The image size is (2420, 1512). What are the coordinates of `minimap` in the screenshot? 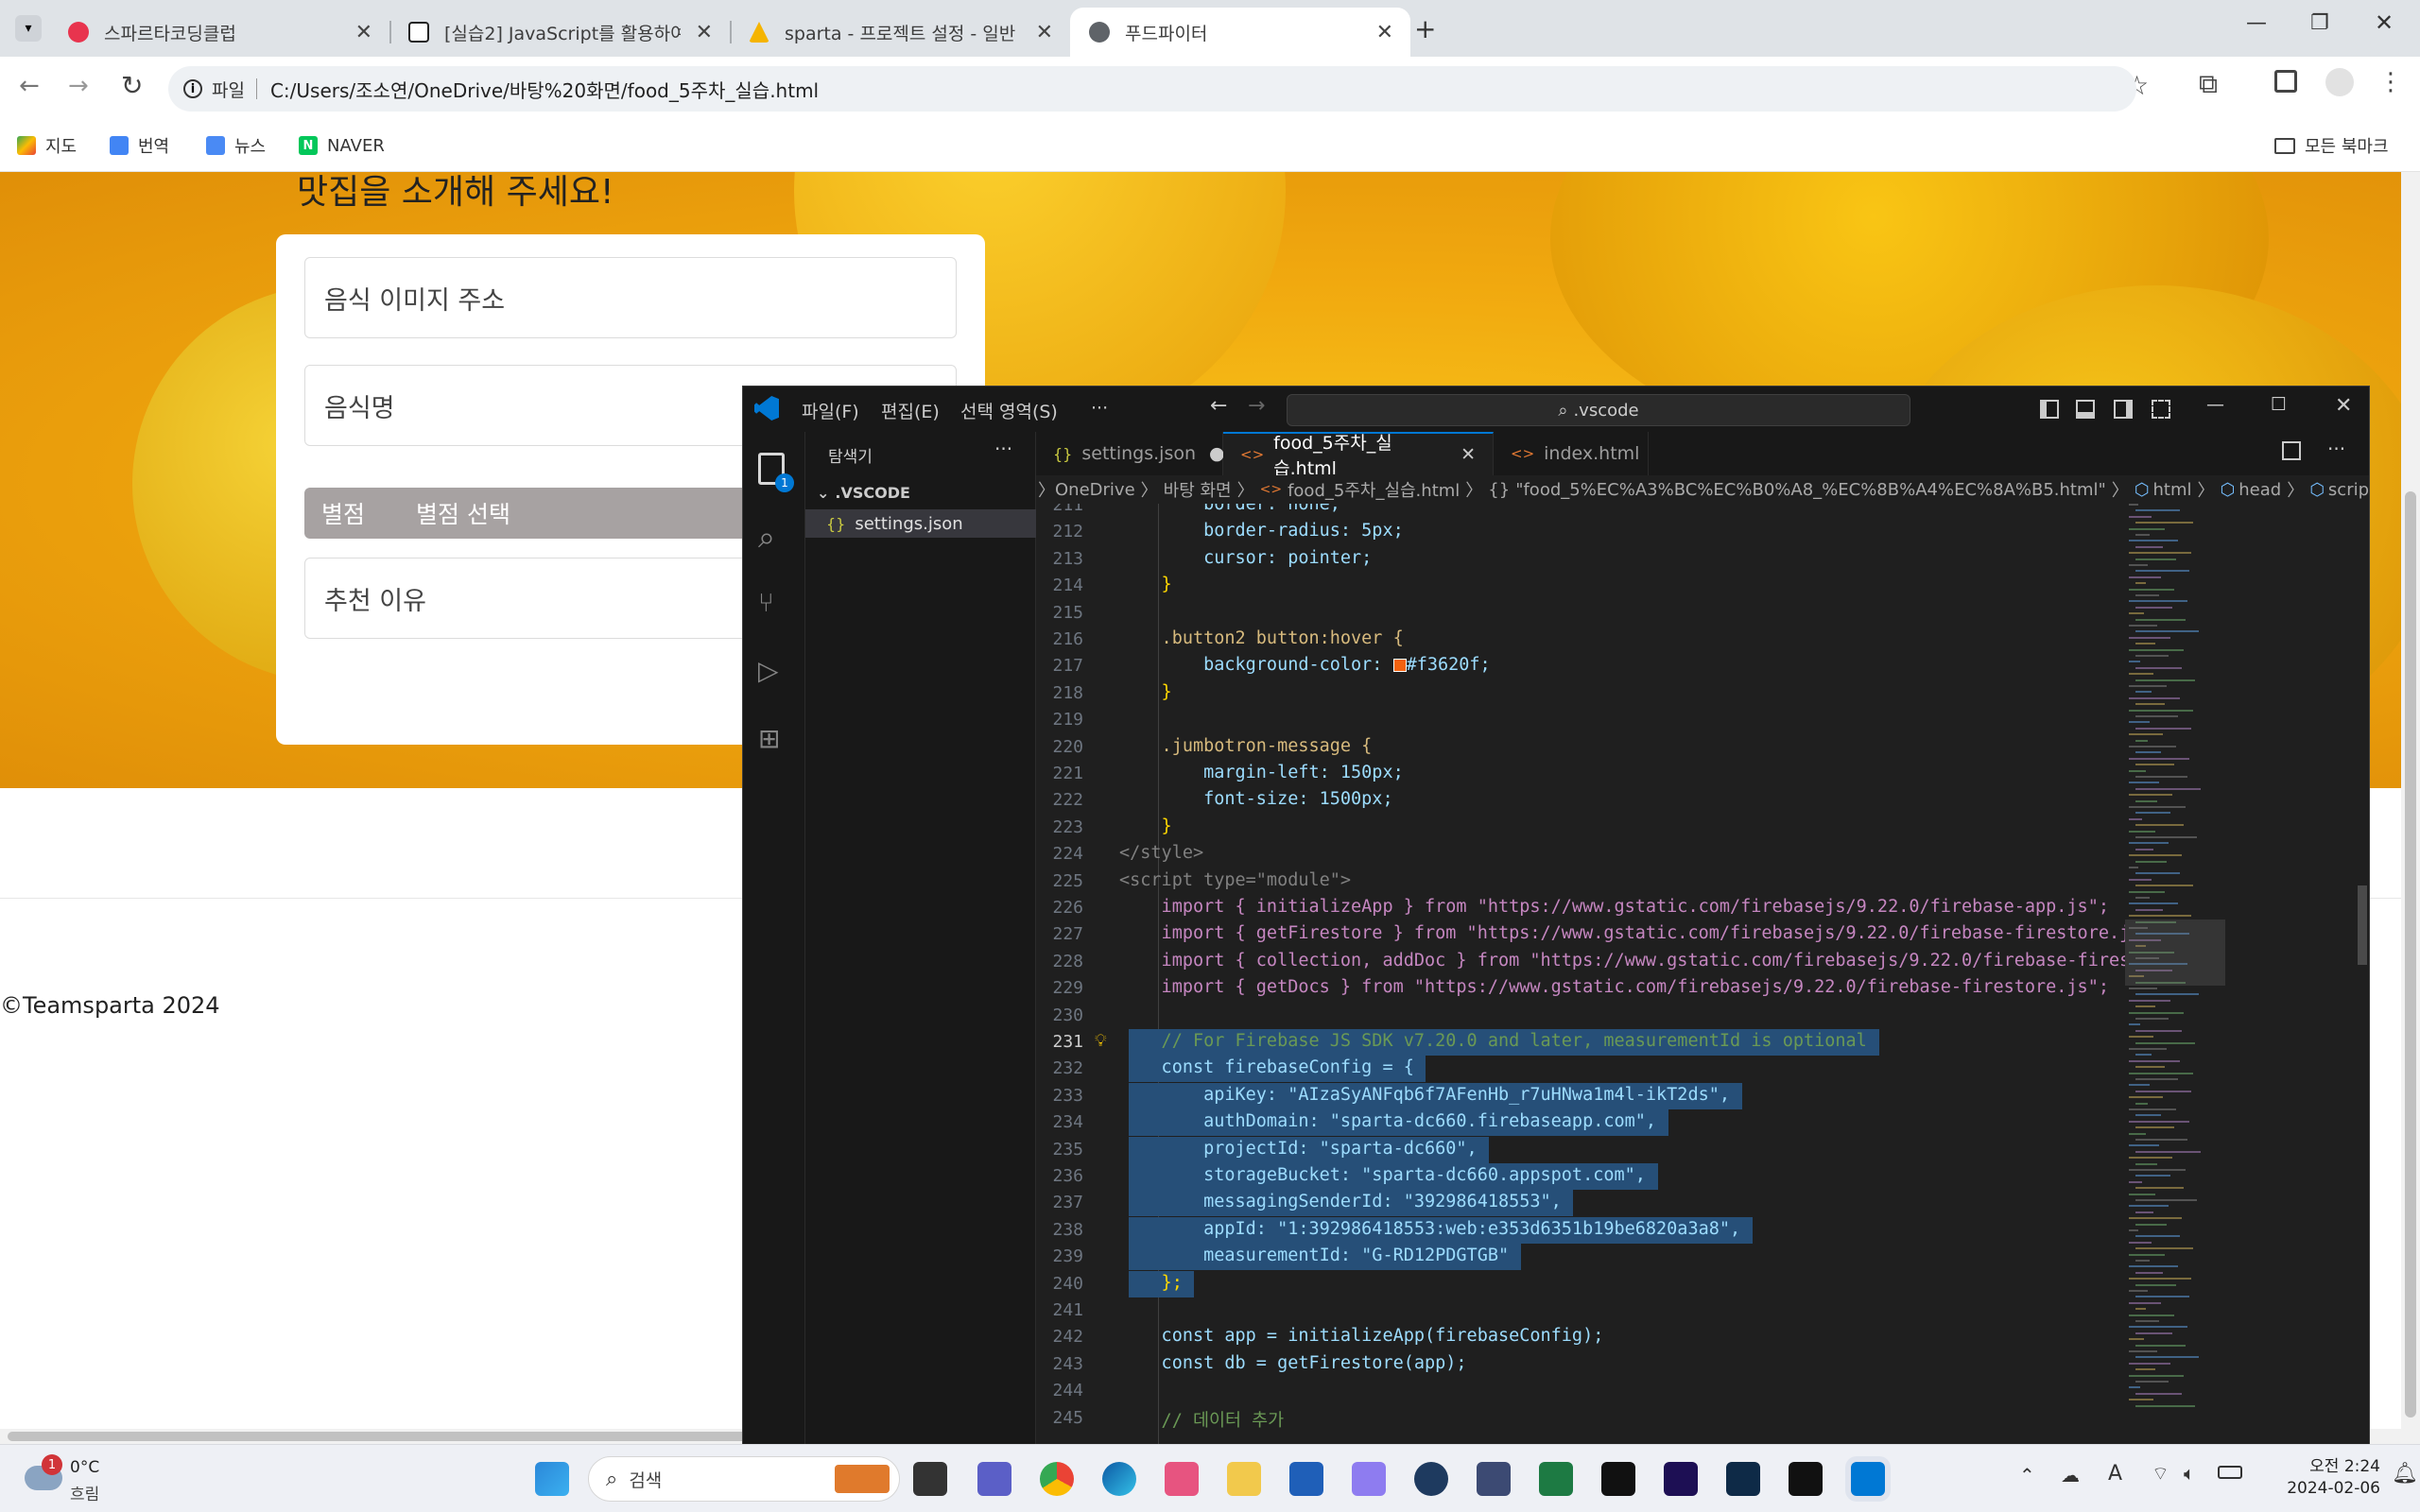 It's located at (2175, 974).